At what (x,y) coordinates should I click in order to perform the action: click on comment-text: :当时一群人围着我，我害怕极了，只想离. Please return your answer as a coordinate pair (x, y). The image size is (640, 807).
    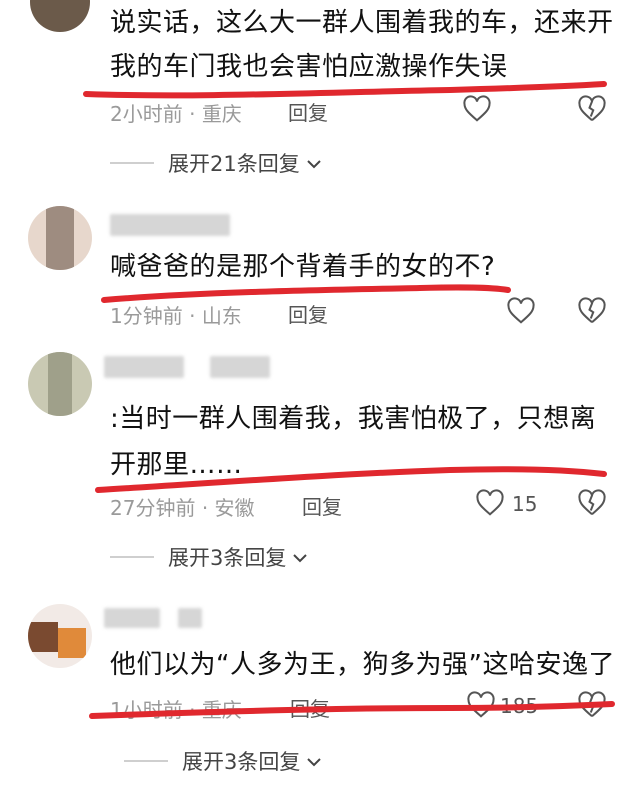
    Looking at the image, I should click on (353, 419).